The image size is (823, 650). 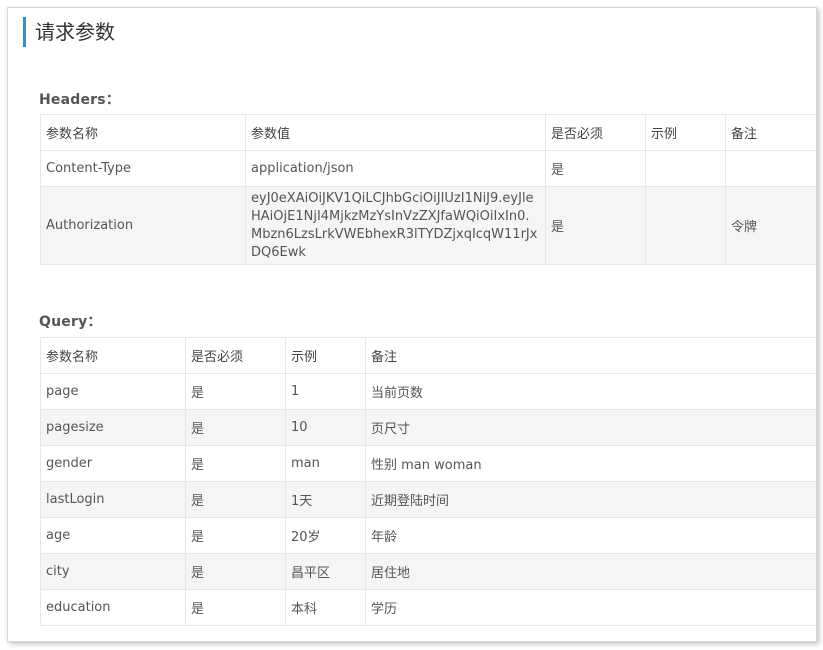 I want to click on table-cell: 20岁, so click(x=325, y=535).